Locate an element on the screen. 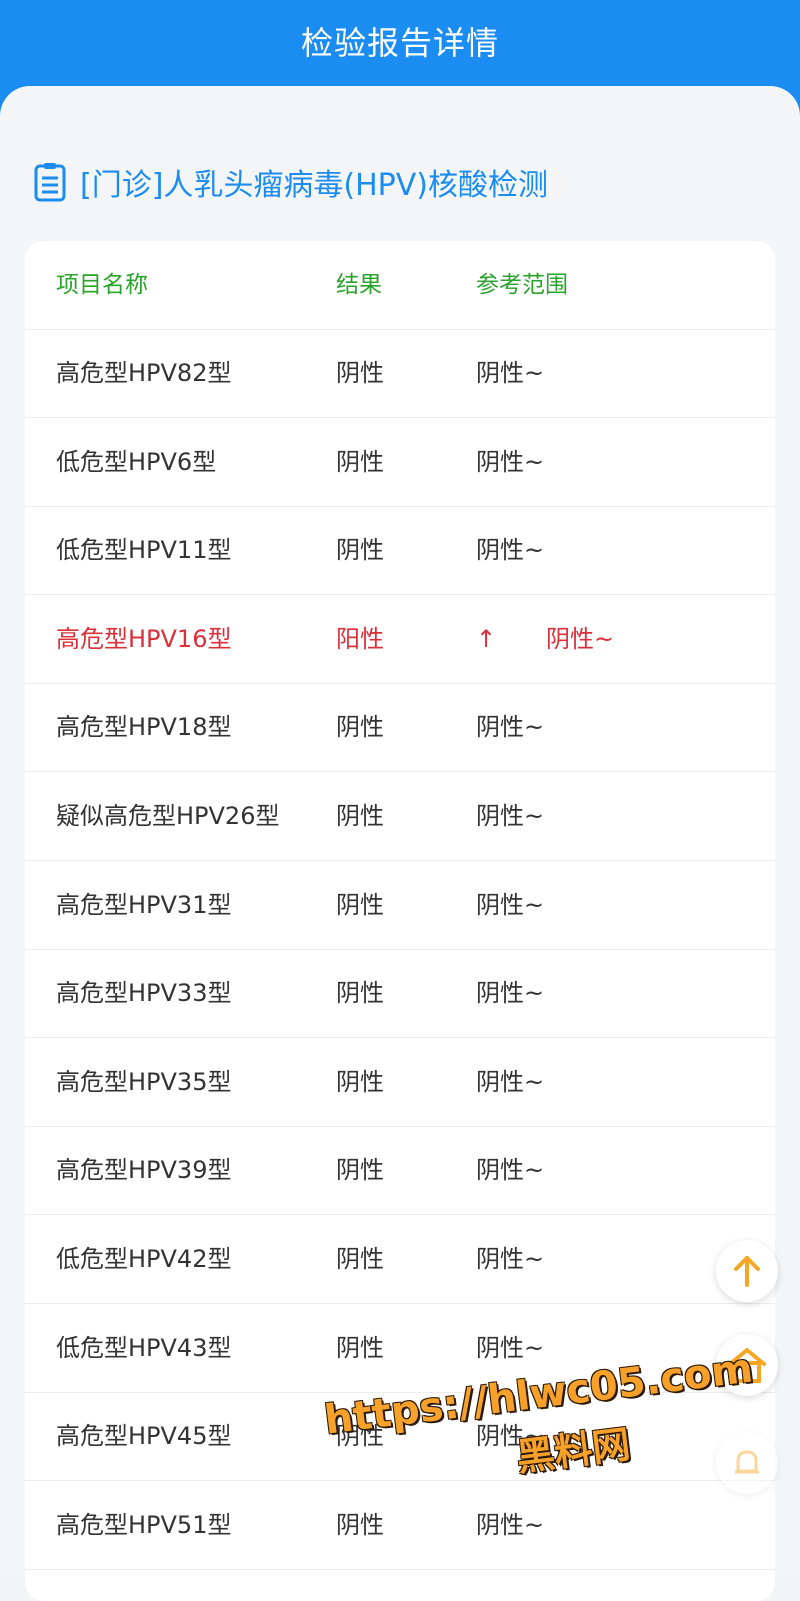  table-row: 高危型HPV35型 阴性 阴性~ is located at coordinates (400, 1082).